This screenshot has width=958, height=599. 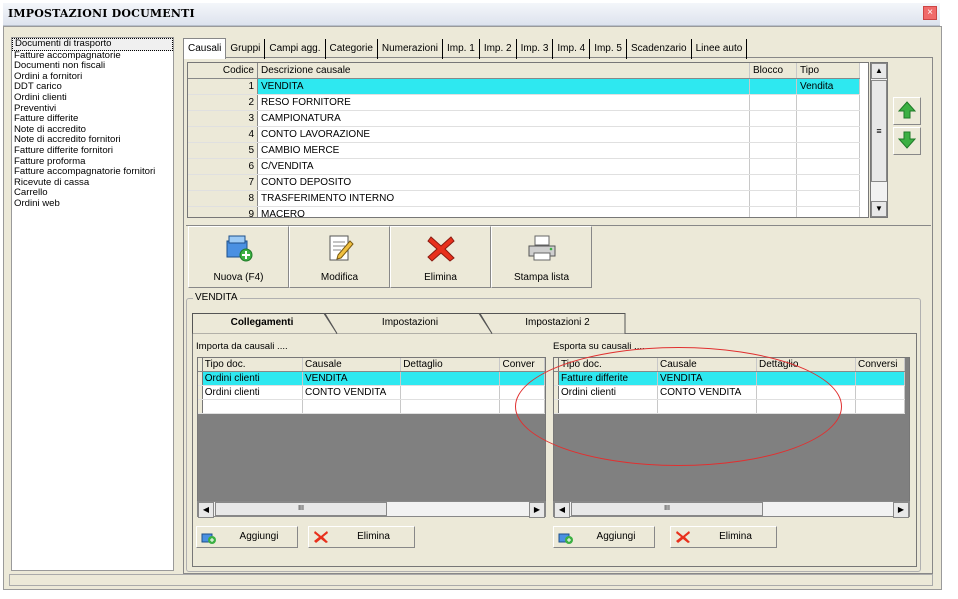 What do you see at coordinates (659, 49) in the screenshot?
I see `tab-scadenzario: Scadenzario` at bounding box center [659, 49].